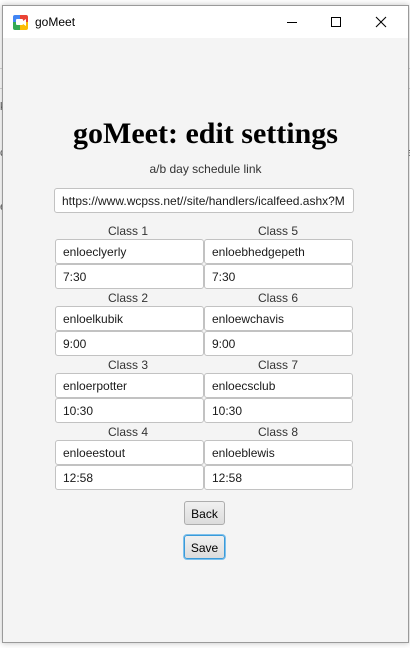 The height and width of the screenshot is (648, 410). Describe the element at coordinates (127, 231) in the screenshot. I see `class-1-label: Class 1` at that location.